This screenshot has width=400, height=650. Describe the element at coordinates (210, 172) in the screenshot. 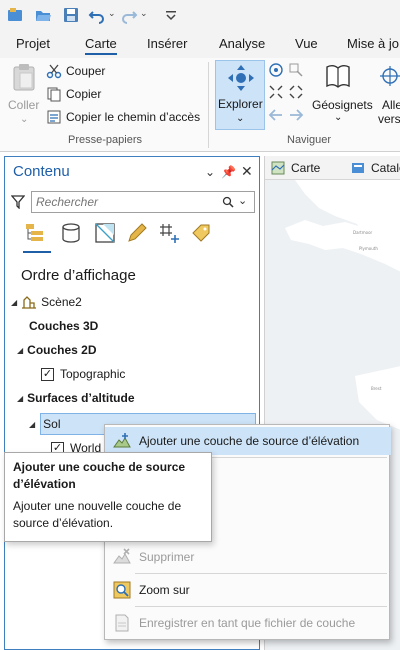

I see `pane-options-icon: ⌄` at that location.